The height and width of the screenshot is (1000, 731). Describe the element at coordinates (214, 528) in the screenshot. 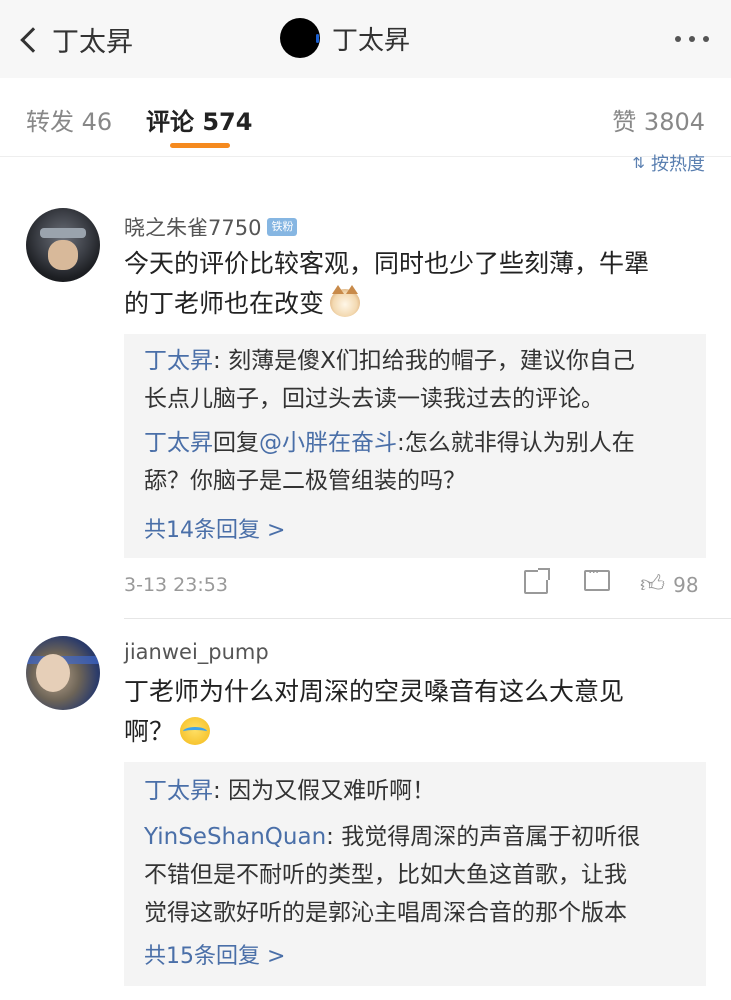

I see `more-replies-link: 共14条回复 >` at that location.